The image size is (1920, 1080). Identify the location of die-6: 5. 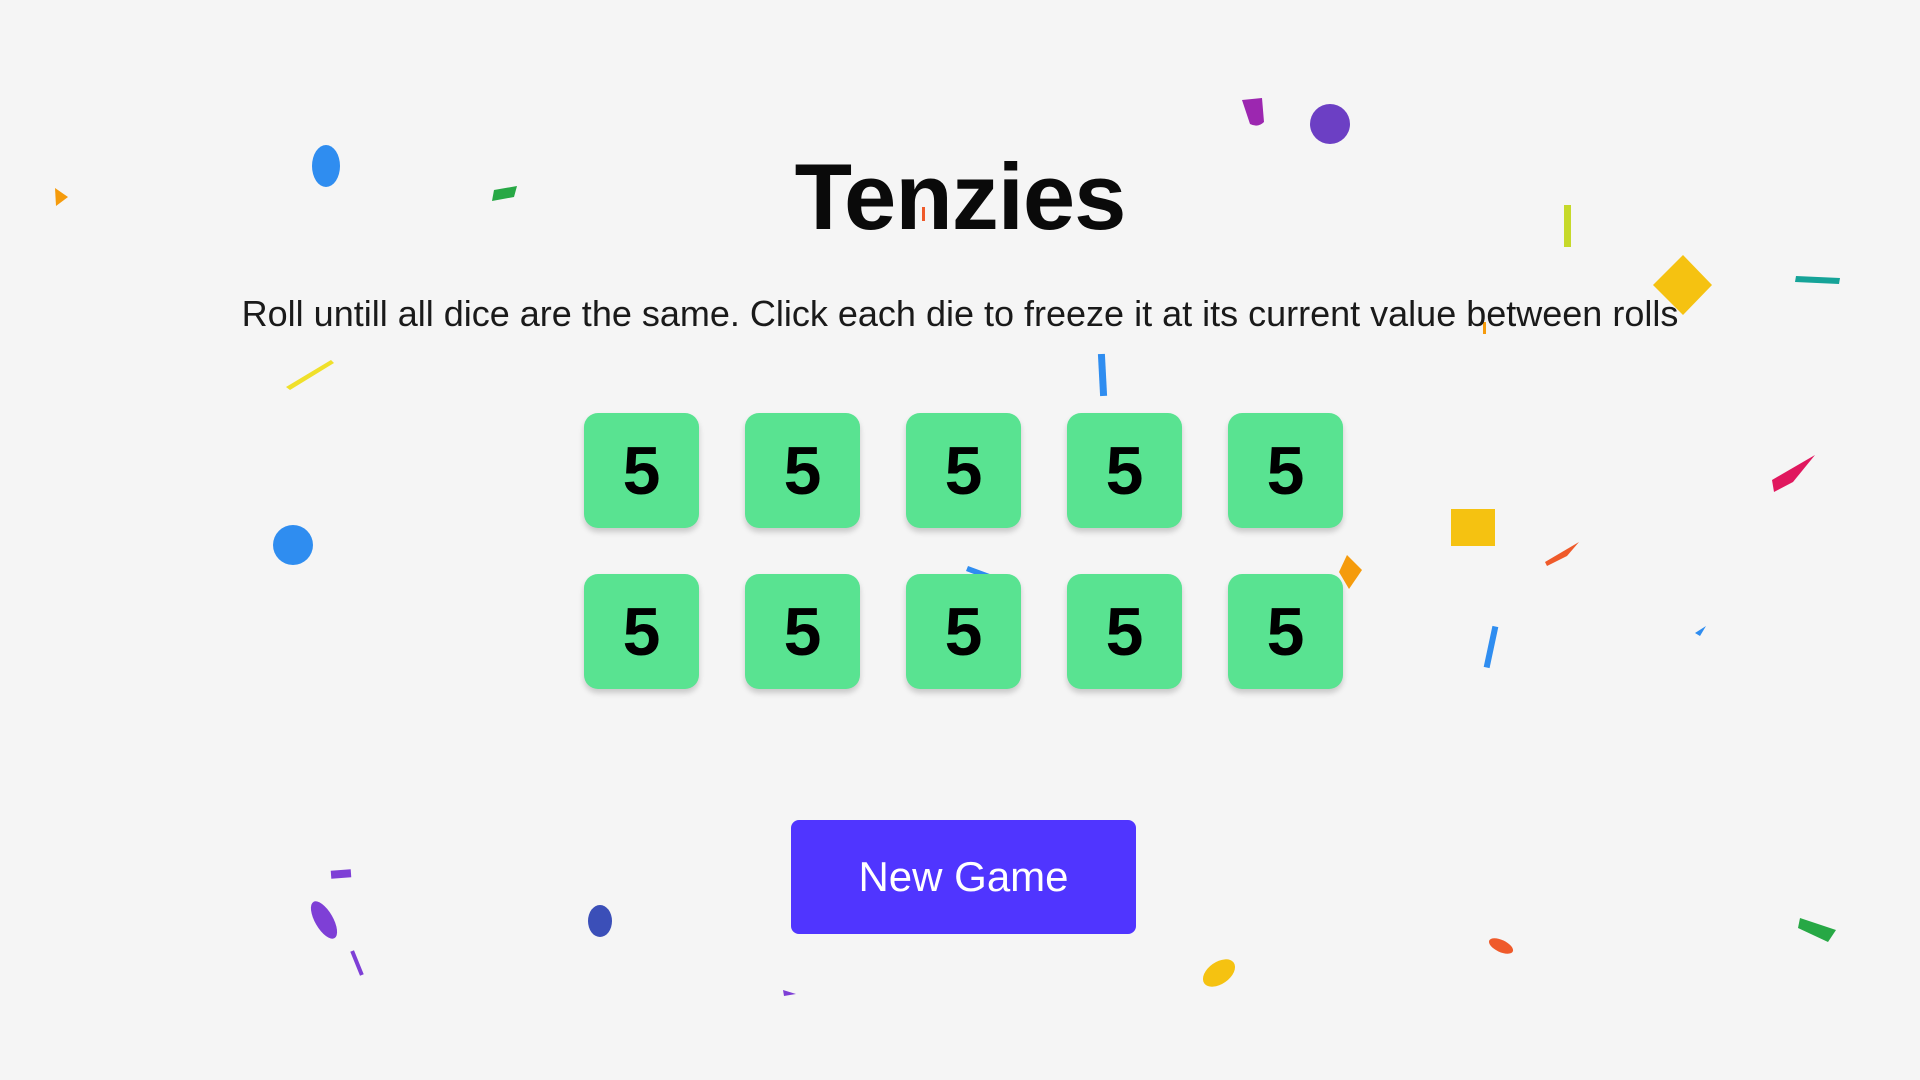
(641, 631).